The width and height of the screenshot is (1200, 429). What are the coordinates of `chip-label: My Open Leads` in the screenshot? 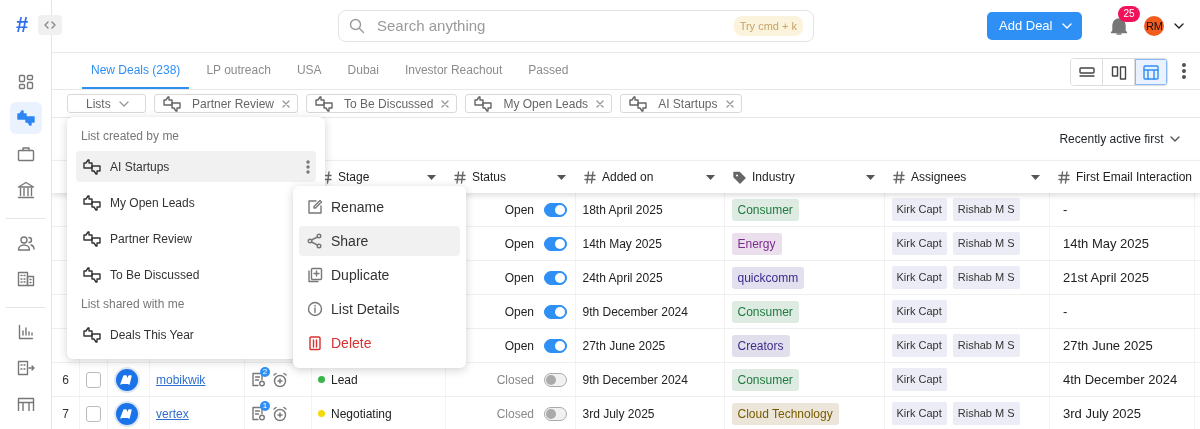 It's located at (546, 104).